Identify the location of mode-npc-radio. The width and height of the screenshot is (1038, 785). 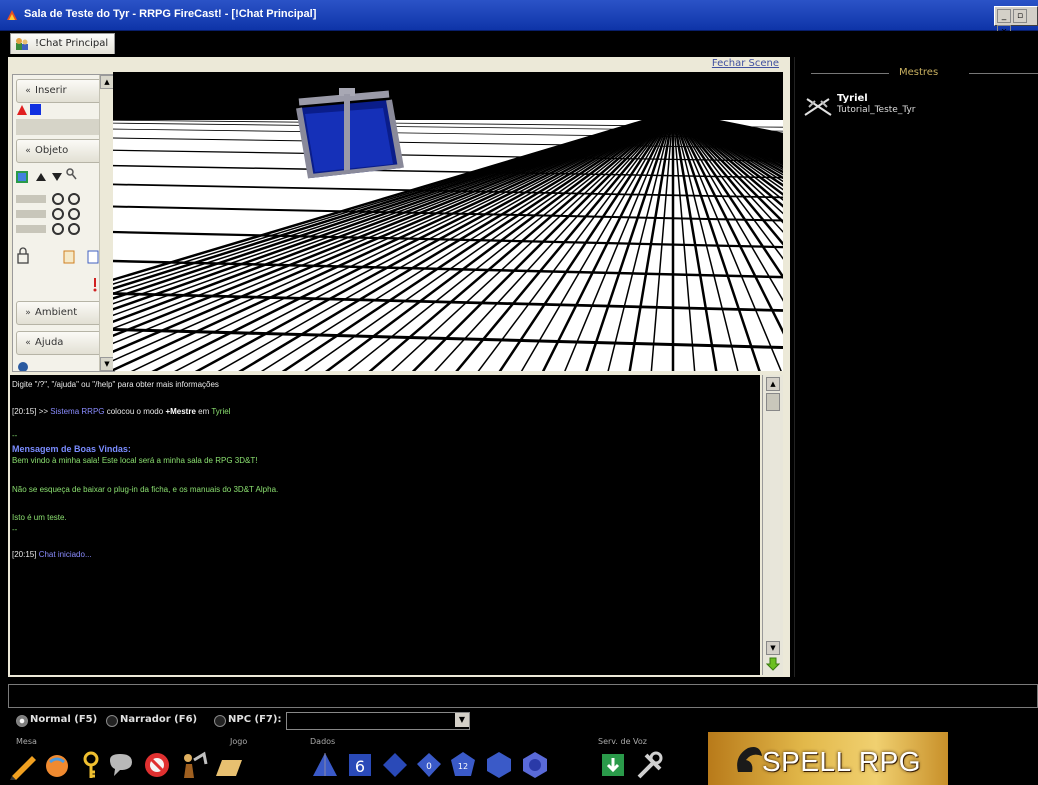
(220, 721).